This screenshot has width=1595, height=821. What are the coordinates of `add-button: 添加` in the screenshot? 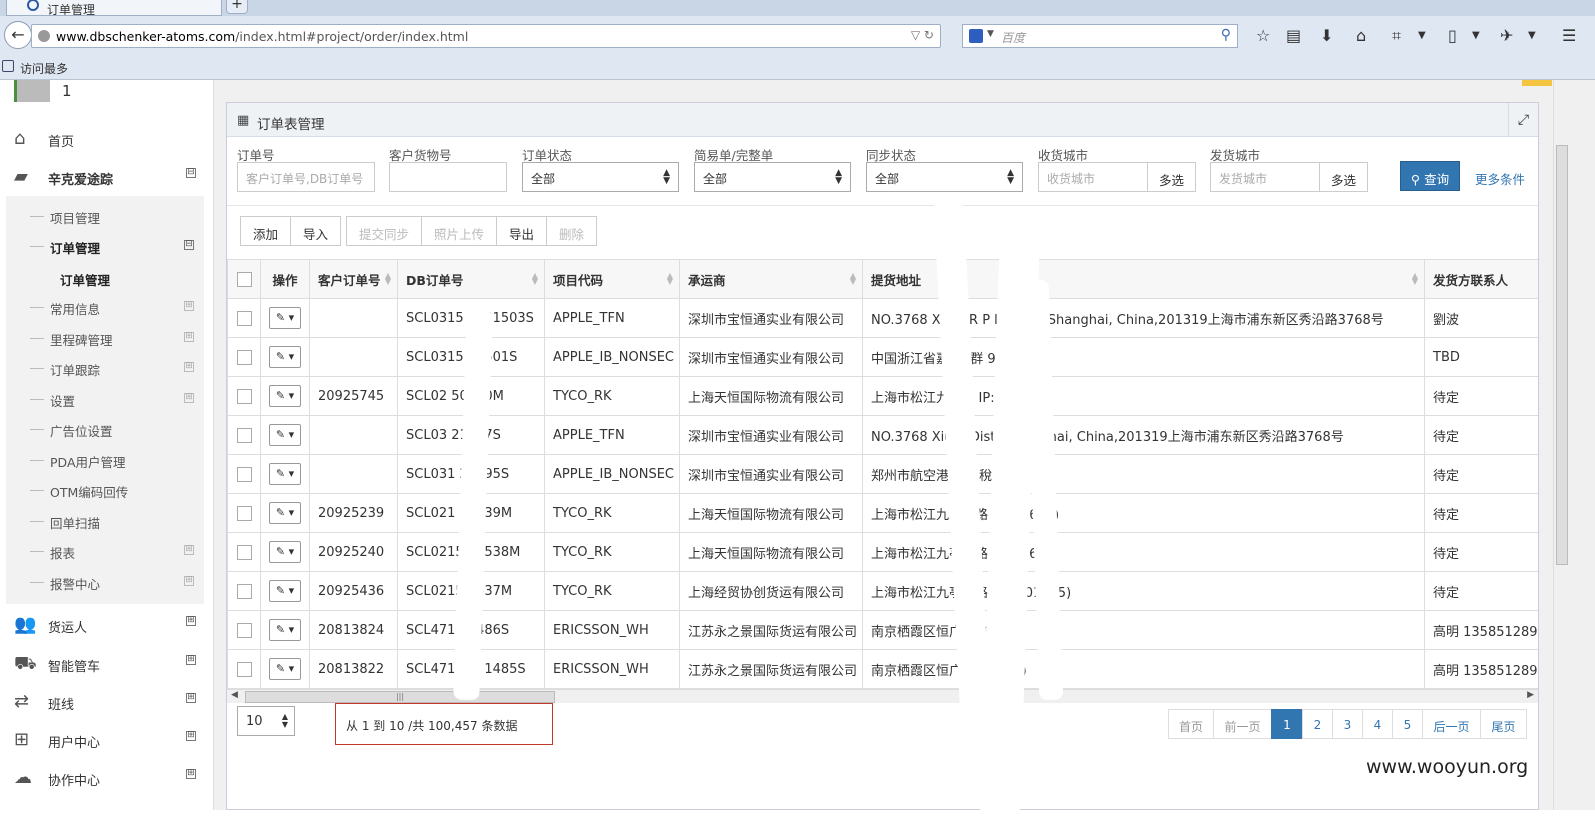 It's located at (265, 231).